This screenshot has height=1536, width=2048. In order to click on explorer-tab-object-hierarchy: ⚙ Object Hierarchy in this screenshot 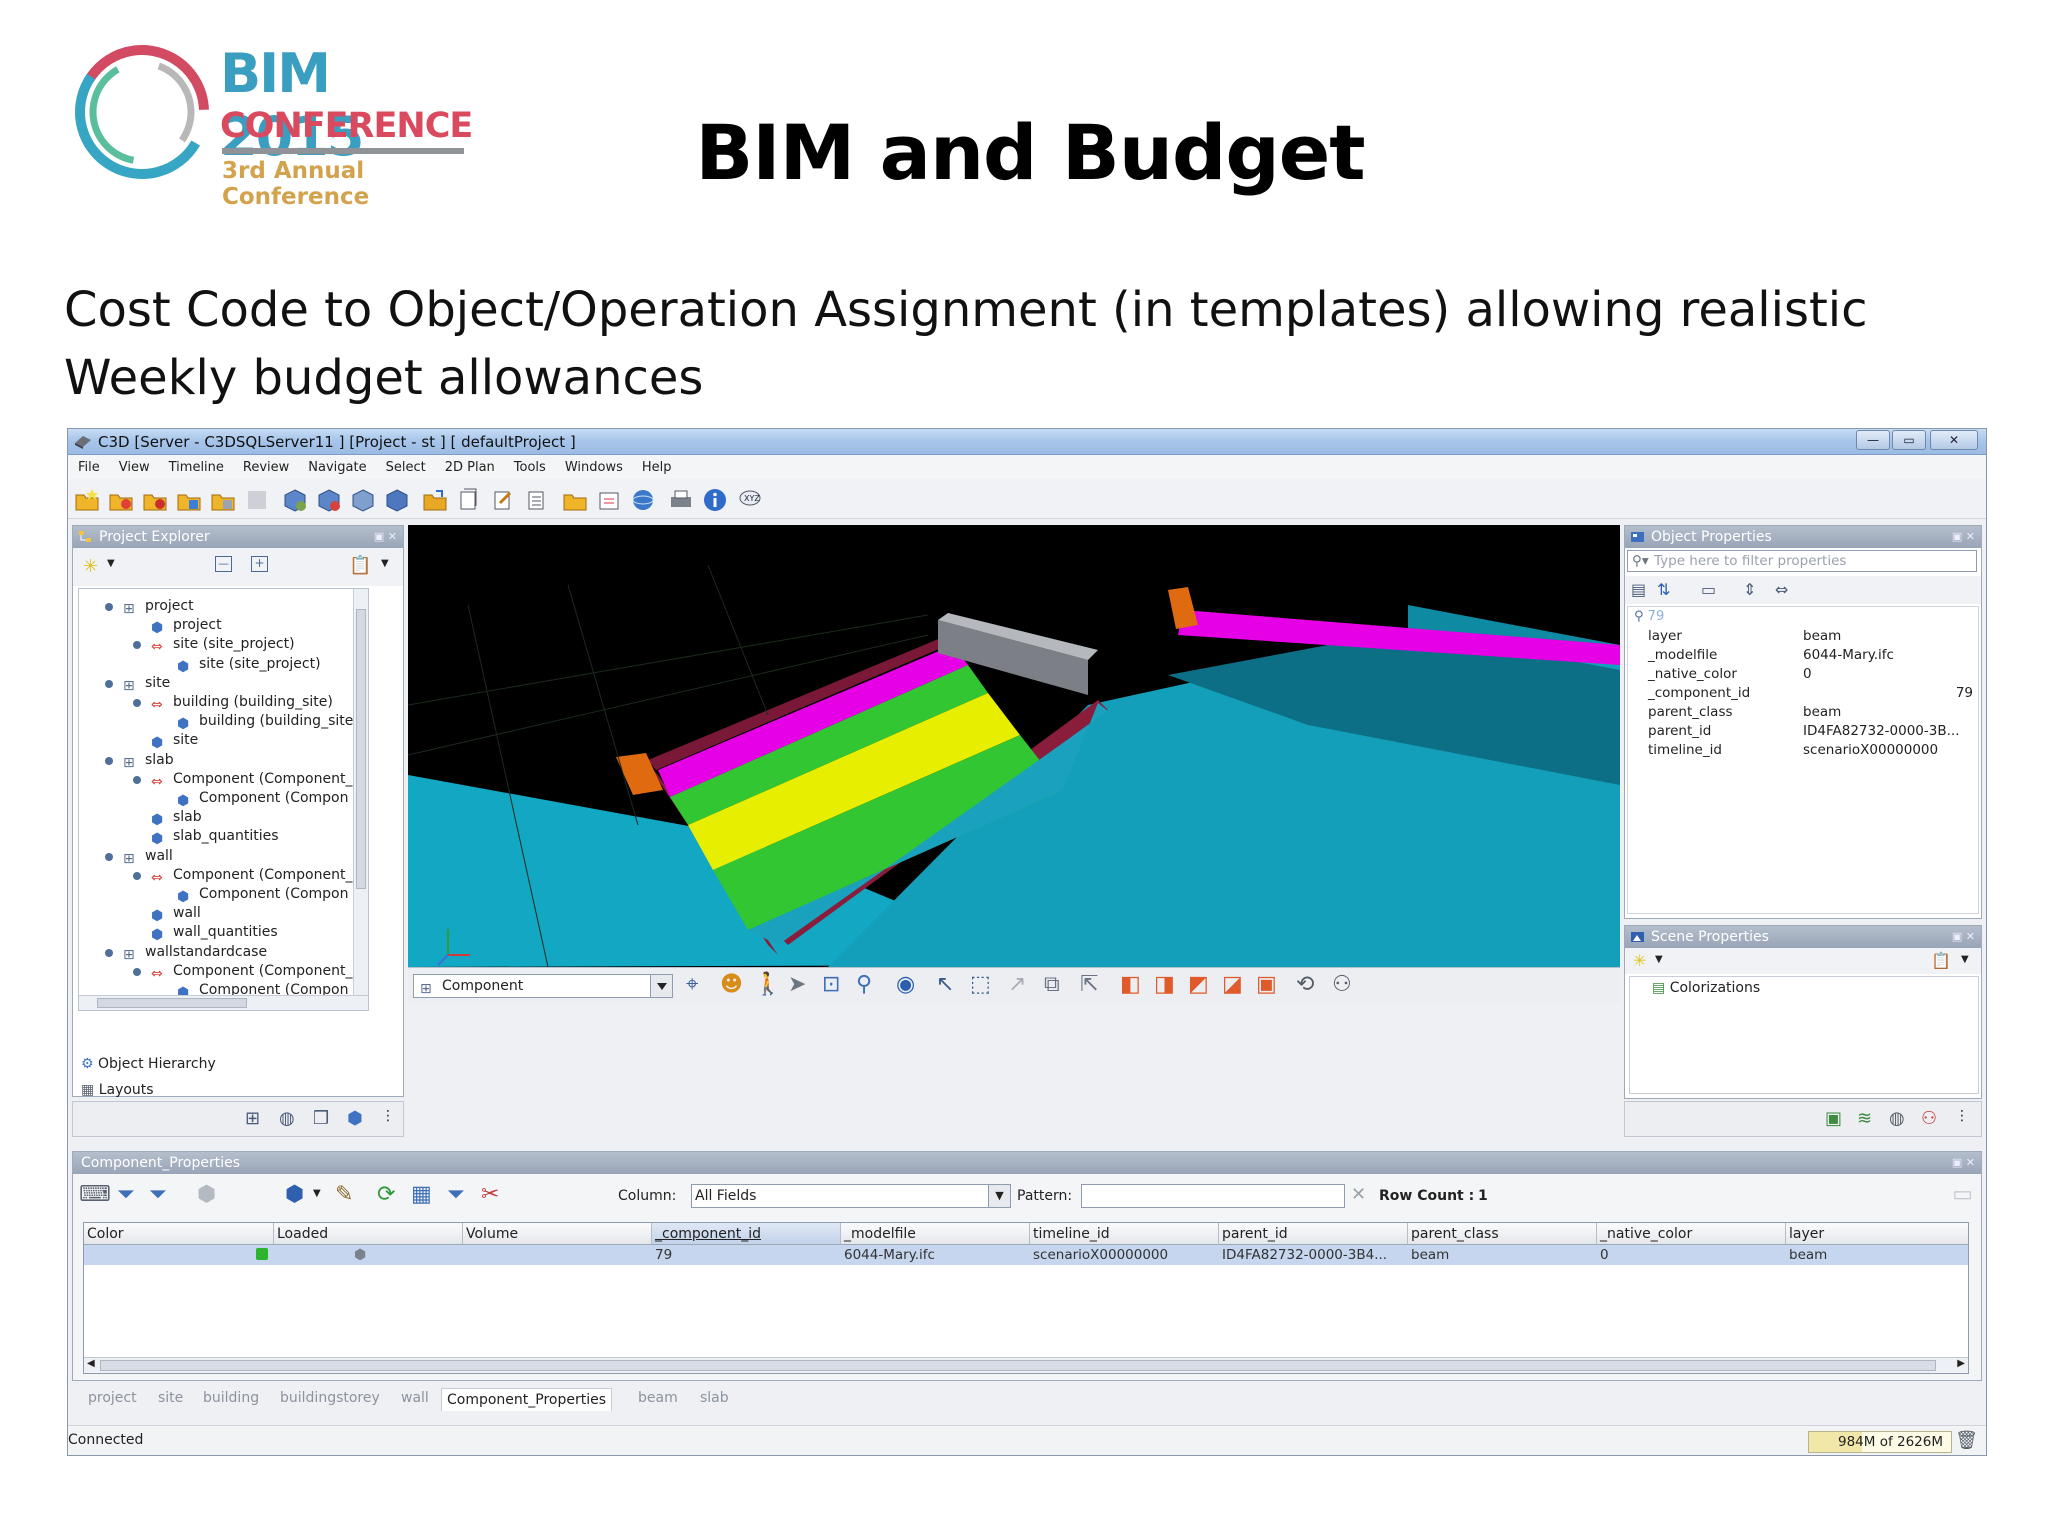, I will do `click(148, 1064)`.